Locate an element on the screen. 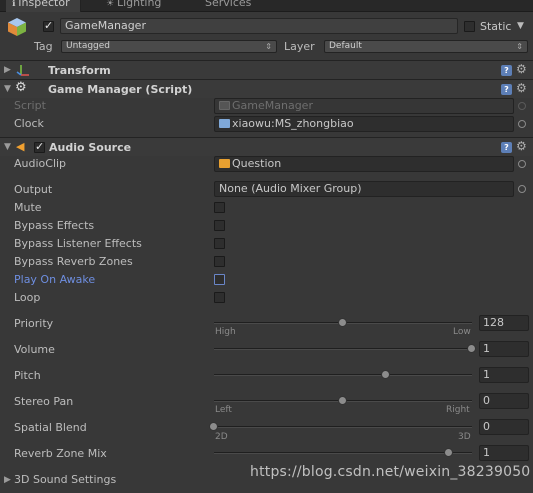 The height and width of the screenshot is (493, 533). stereo-pan-left-caption: Left is located at coordinates (223, 410).